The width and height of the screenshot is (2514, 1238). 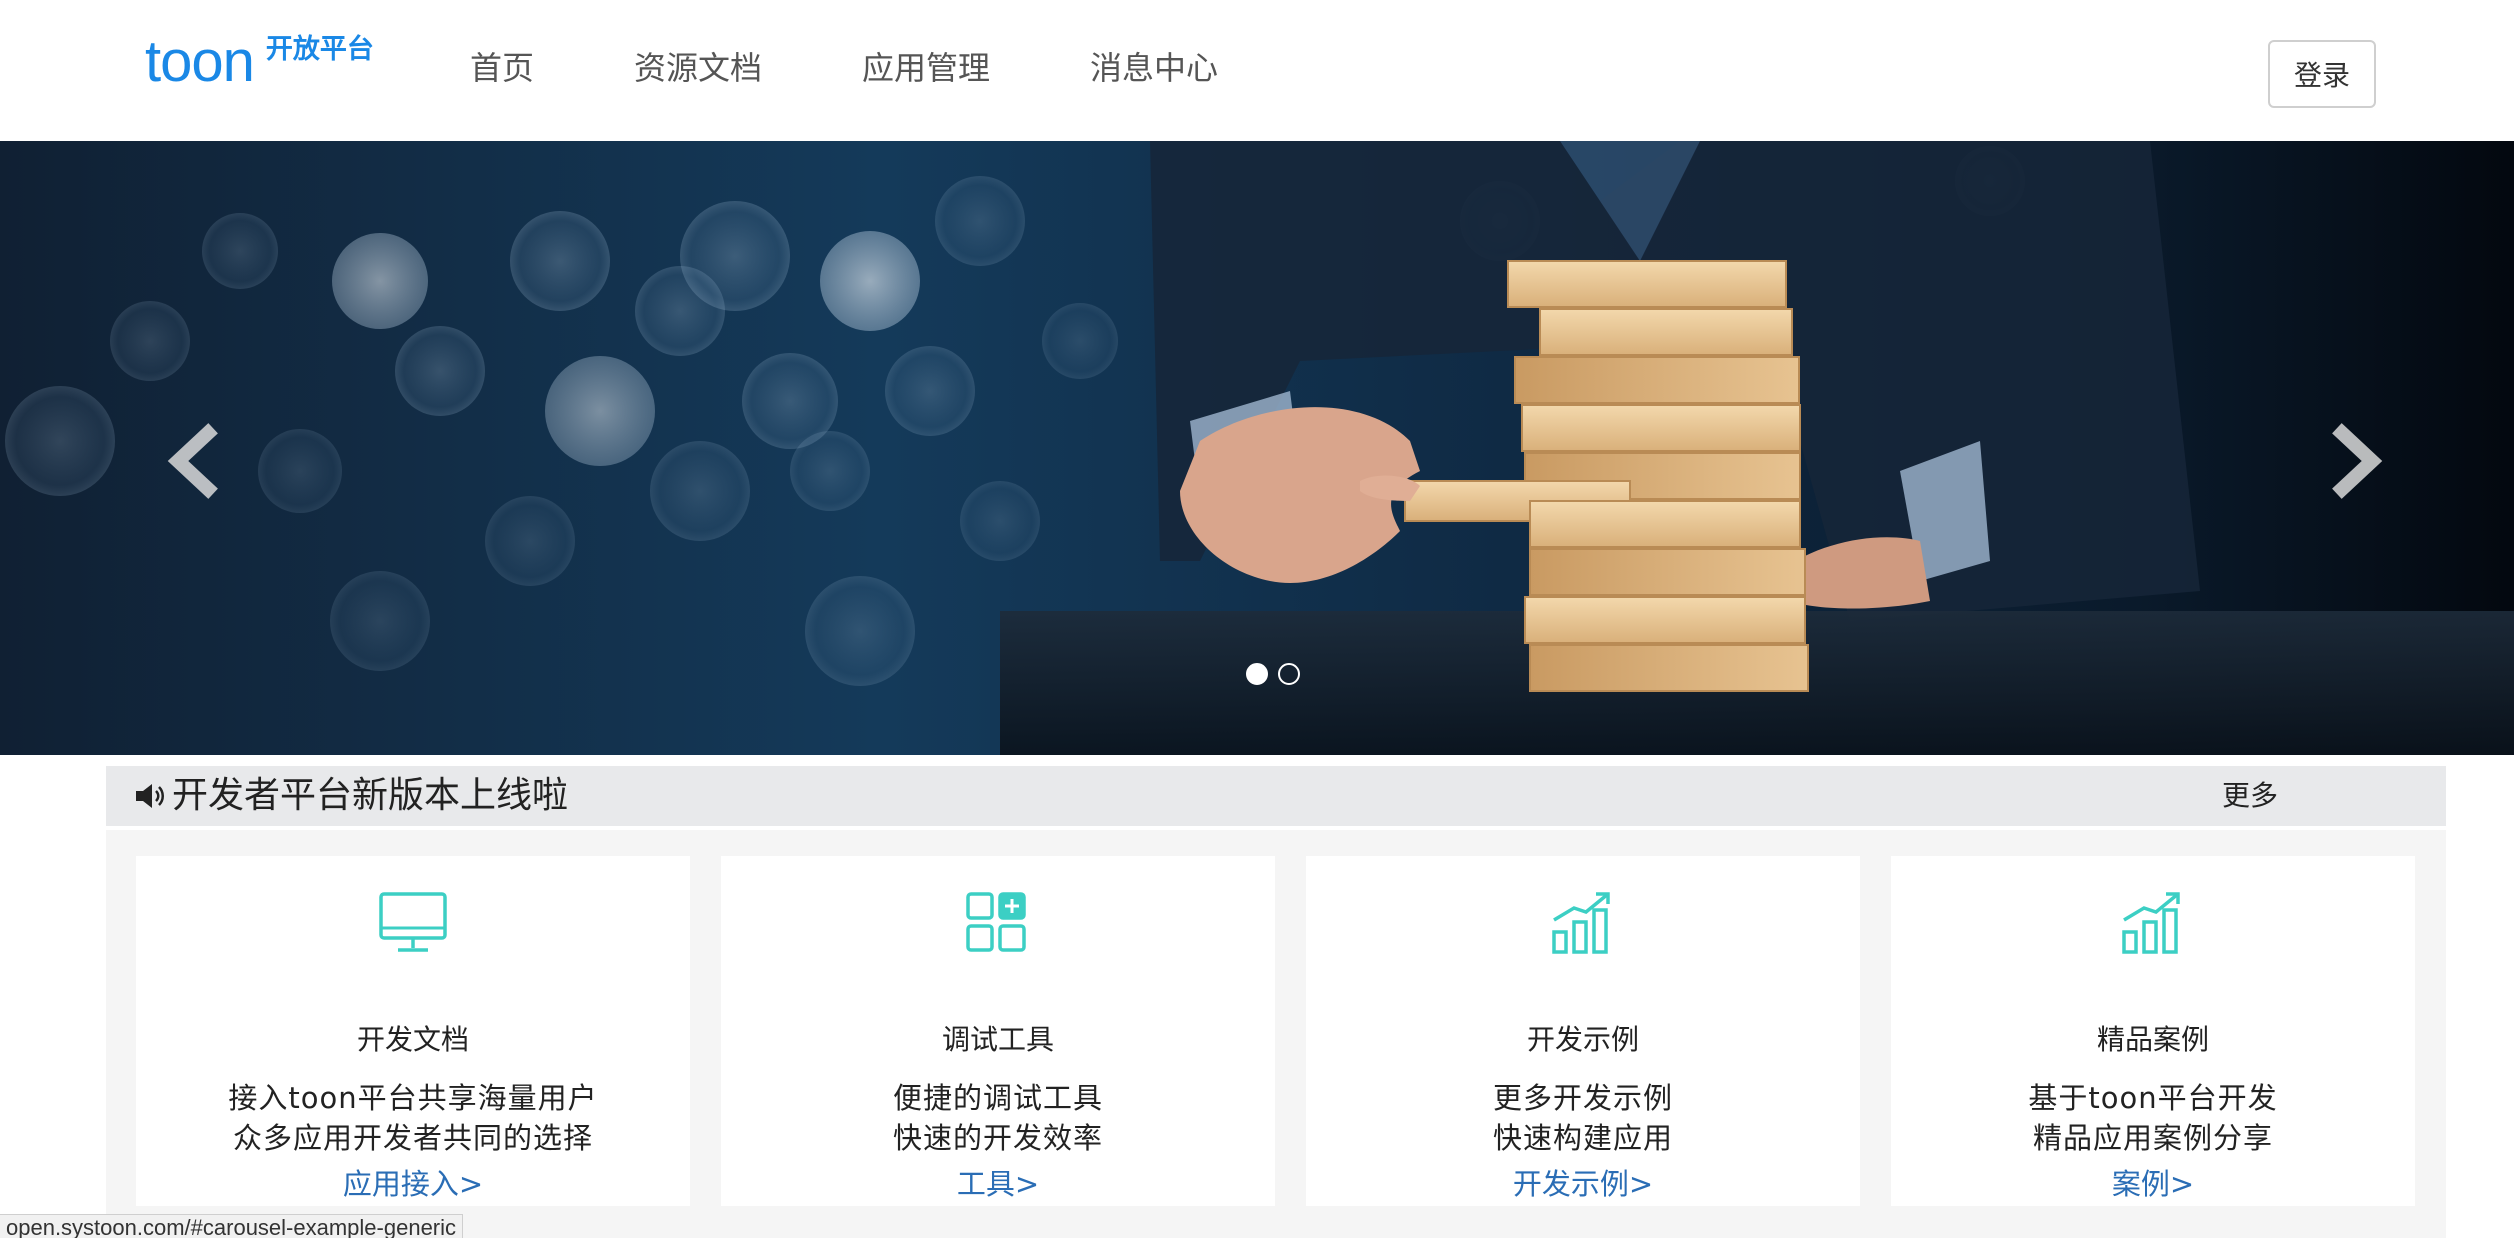 I want to click on card-title: 调试工具, so click(x=997, y=1039).